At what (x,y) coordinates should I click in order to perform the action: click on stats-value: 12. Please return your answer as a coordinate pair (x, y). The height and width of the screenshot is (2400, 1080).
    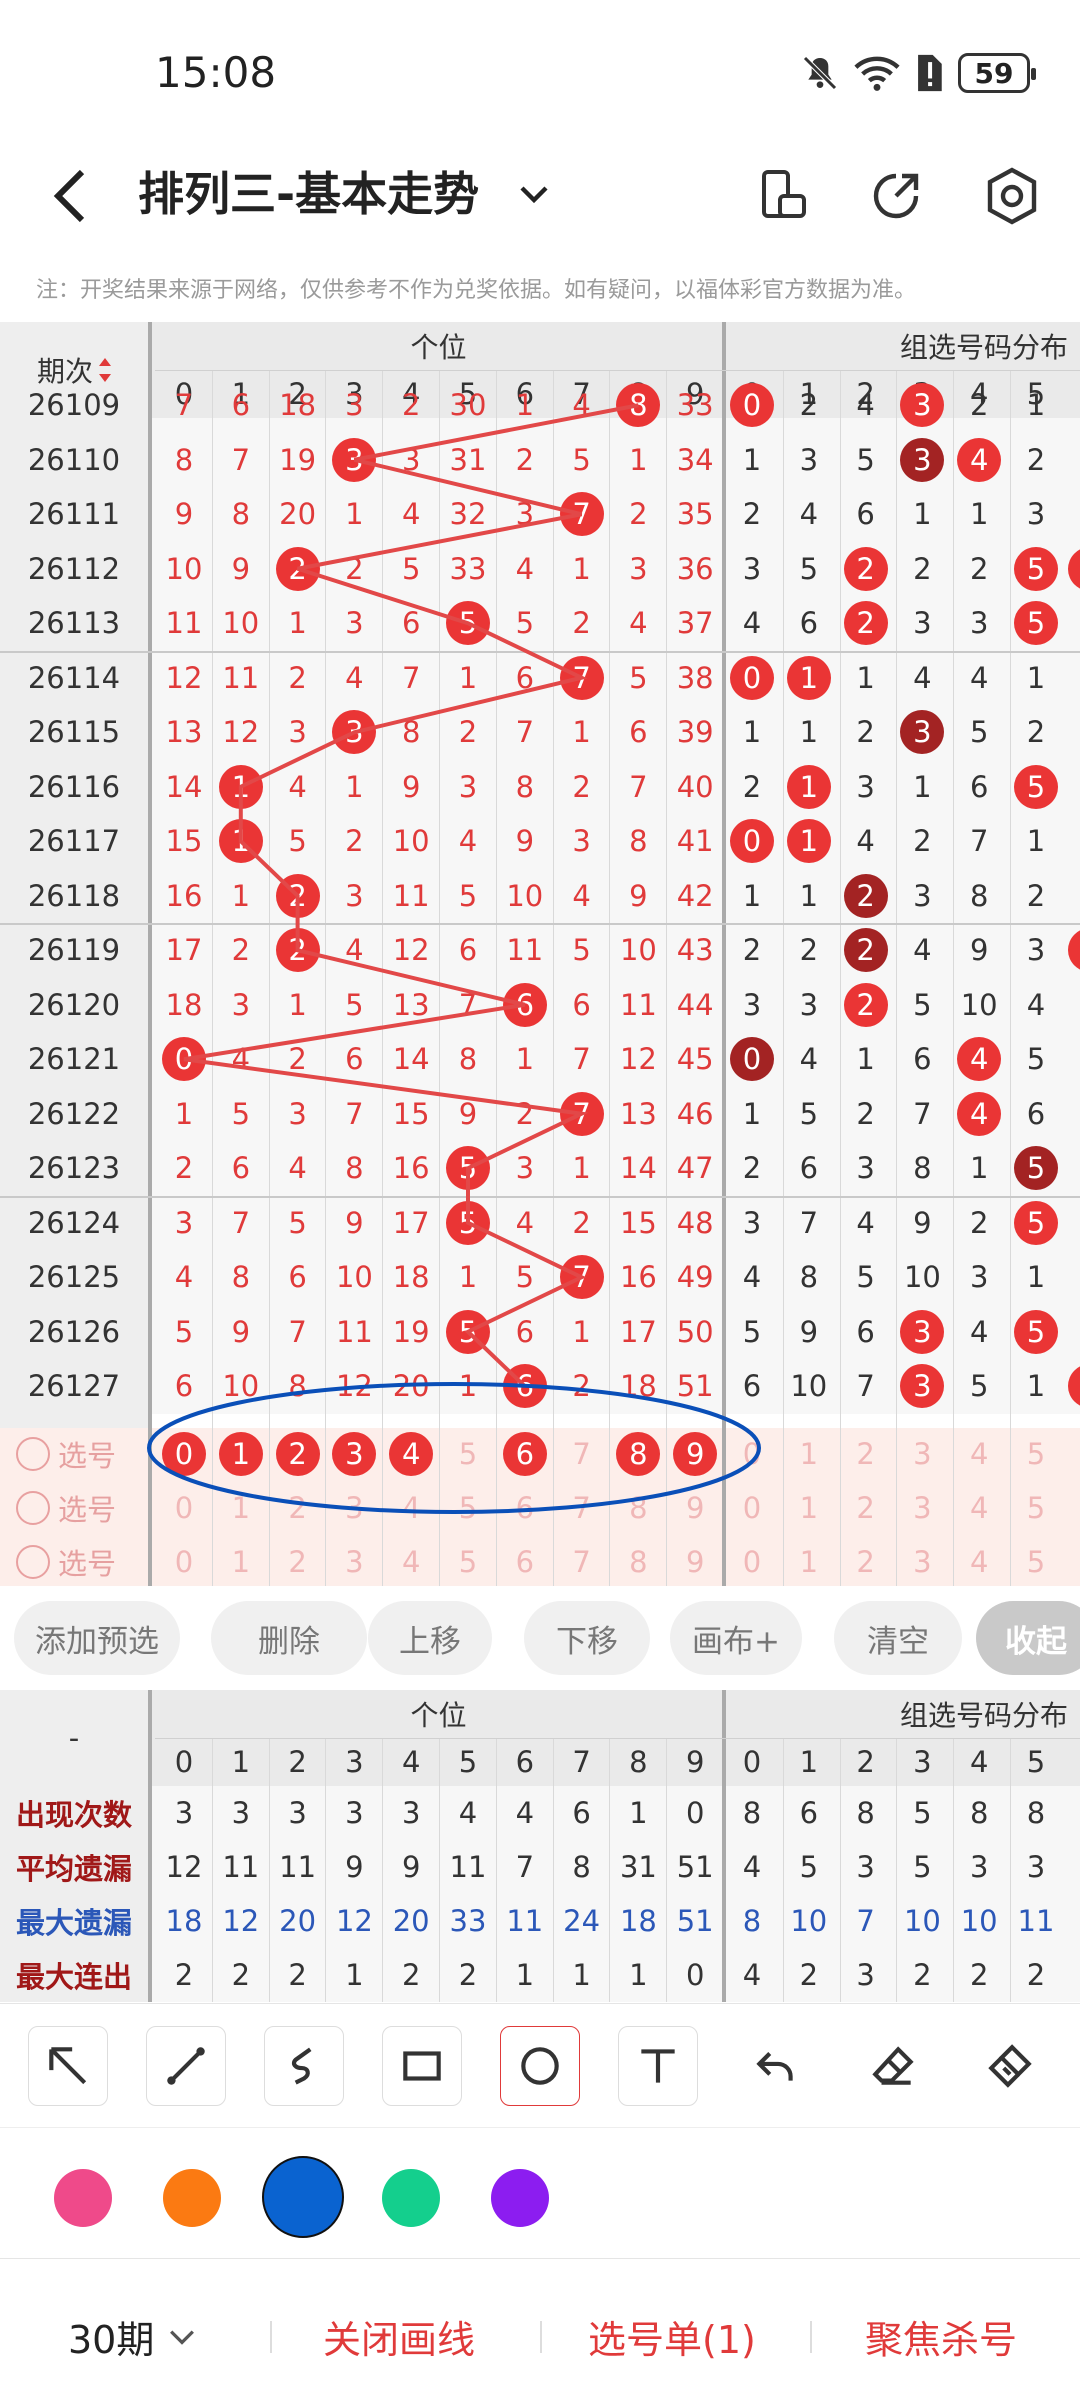
    Looking at the image, I should click on (241, 1921).